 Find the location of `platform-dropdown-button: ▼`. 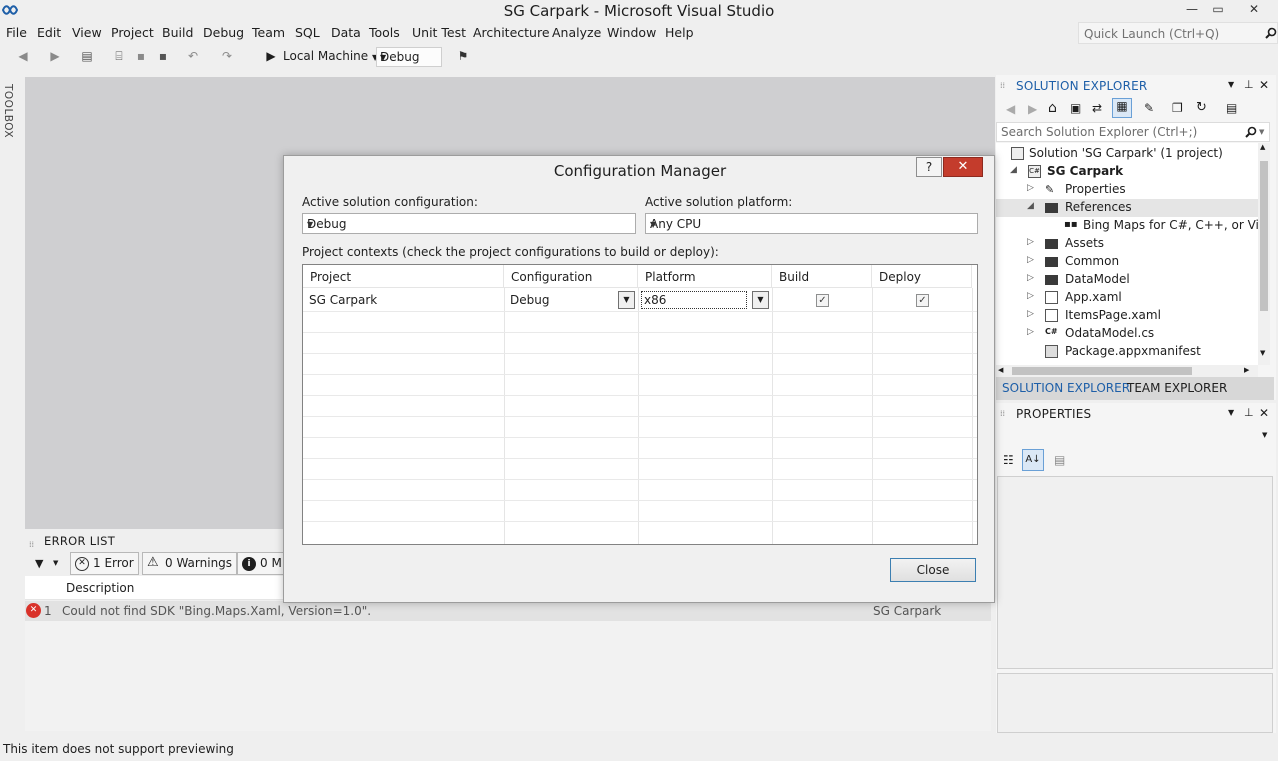

platform-dropdown-button: ▼ is located at coordinates (760, 300).